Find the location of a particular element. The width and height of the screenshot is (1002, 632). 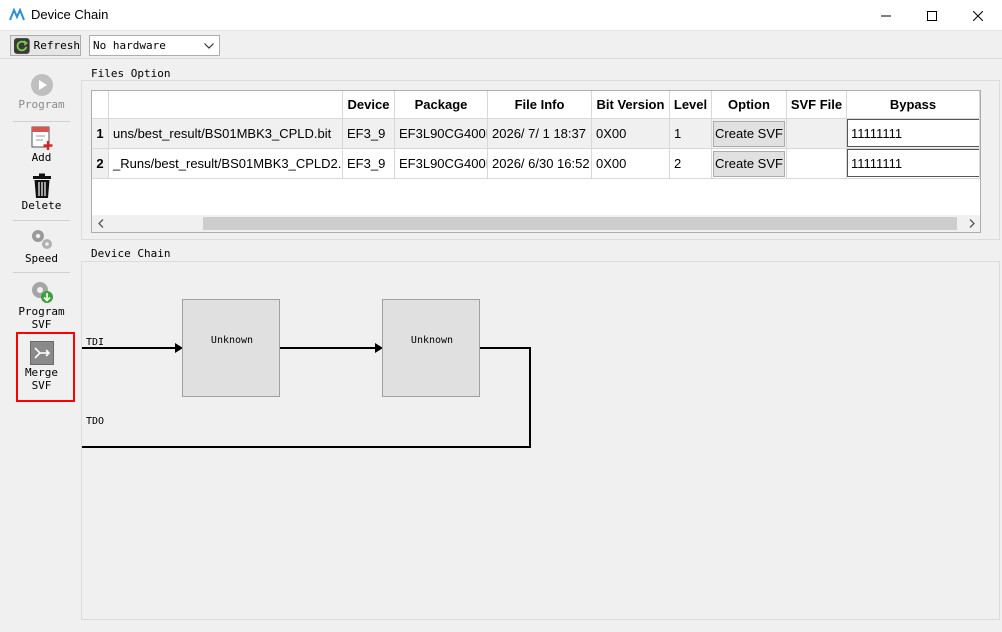

column-header-option: Option is located at coordinates (749, 105).